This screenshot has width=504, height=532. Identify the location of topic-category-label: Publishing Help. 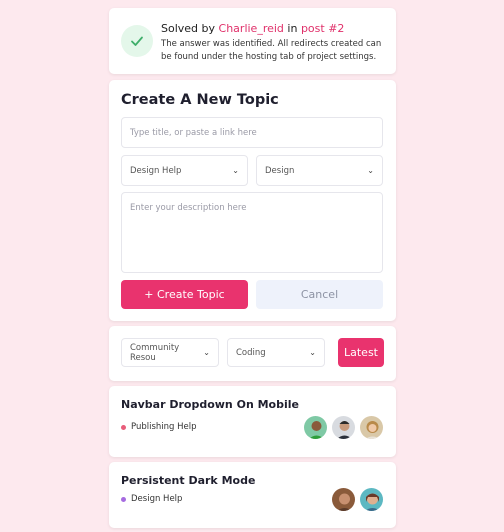
(164, 427).